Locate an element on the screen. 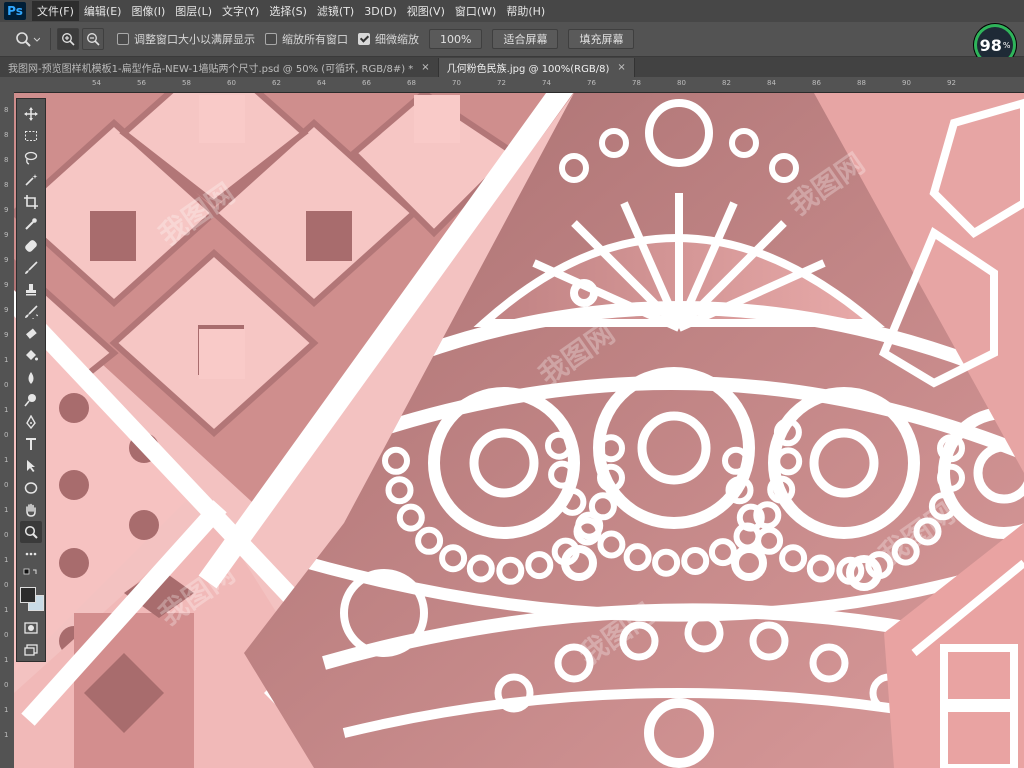  resize-windows-checkbox: 调整窗口大小以满屏显示 is located at coordinates (186, 39).